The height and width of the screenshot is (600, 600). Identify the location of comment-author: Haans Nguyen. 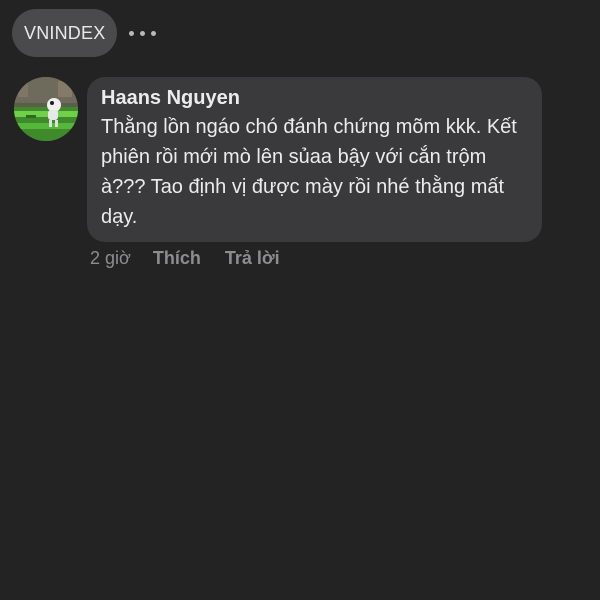
(315, 98).